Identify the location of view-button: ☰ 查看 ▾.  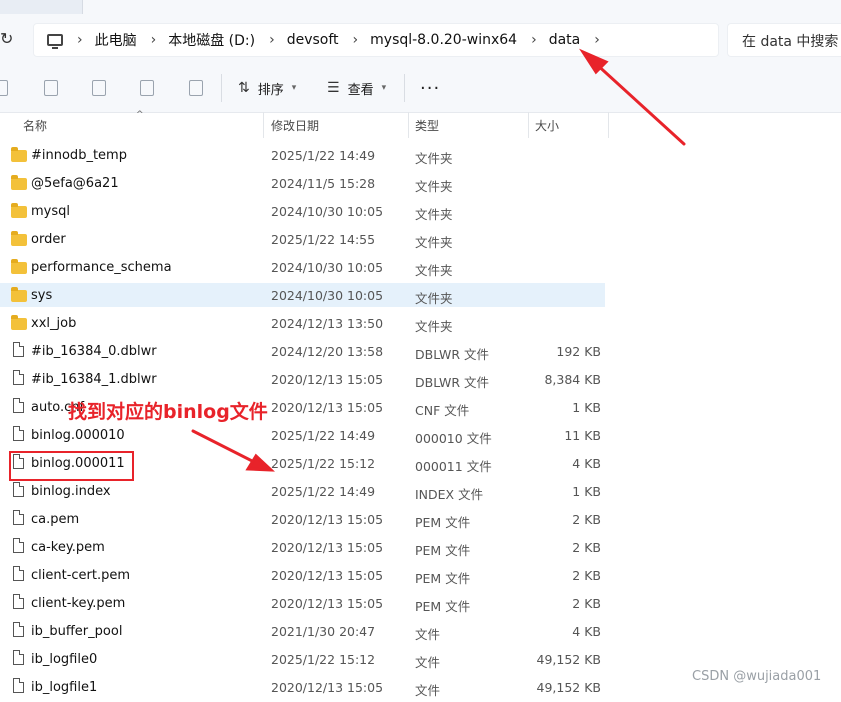
(356, 88).